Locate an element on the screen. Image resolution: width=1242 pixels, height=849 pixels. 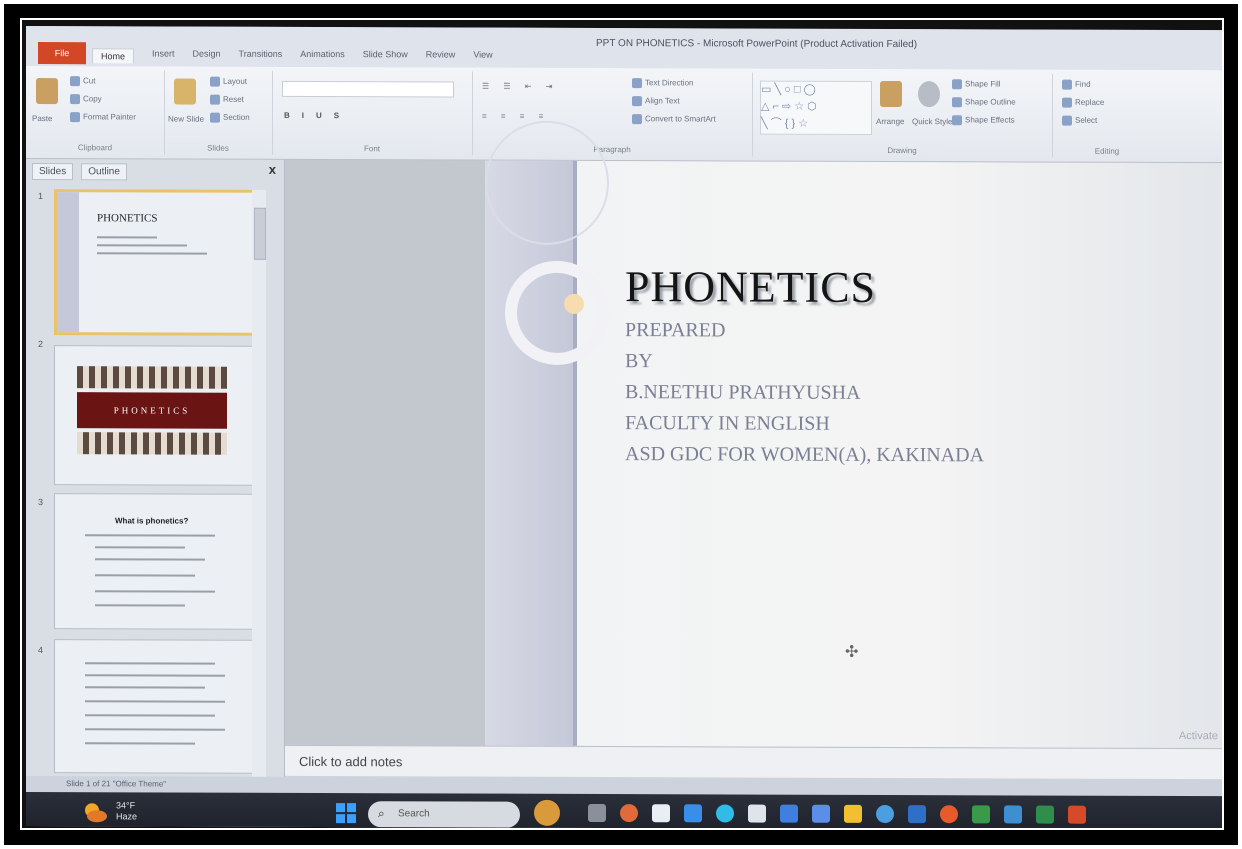
excel-icon is located at coordinates (1045, 814).